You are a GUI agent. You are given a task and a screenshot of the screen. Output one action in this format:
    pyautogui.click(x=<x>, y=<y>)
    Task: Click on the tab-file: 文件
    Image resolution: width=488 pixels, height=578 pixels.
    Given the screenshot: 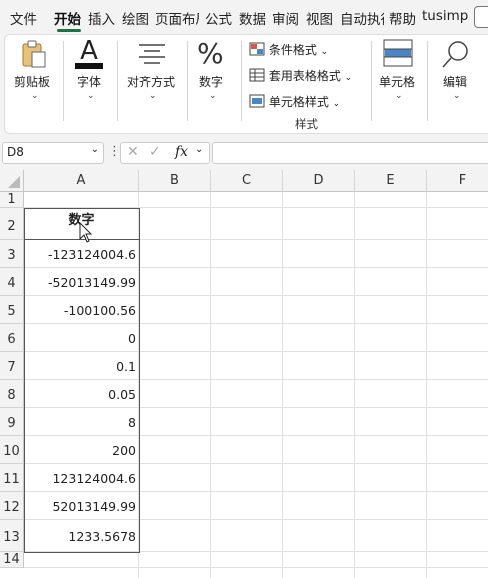 What is the action you would take?
    pyautogui.click(x=23, y=18)
    